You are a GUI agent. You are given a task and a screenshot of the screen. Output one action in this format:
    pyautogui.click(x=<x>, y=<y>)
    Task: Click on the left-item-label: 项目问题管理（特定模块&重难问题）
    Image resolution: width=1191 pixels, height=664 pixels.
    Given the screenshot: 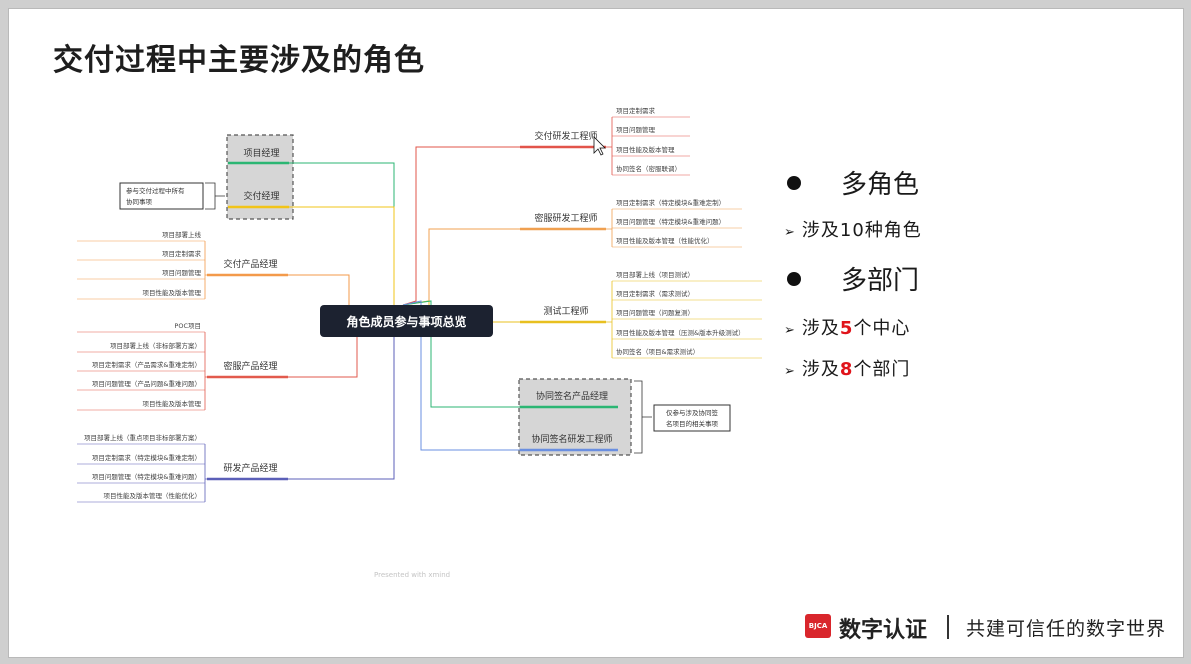 What is the action you would take?
    pyautogui.click(x=146, y=476)
    